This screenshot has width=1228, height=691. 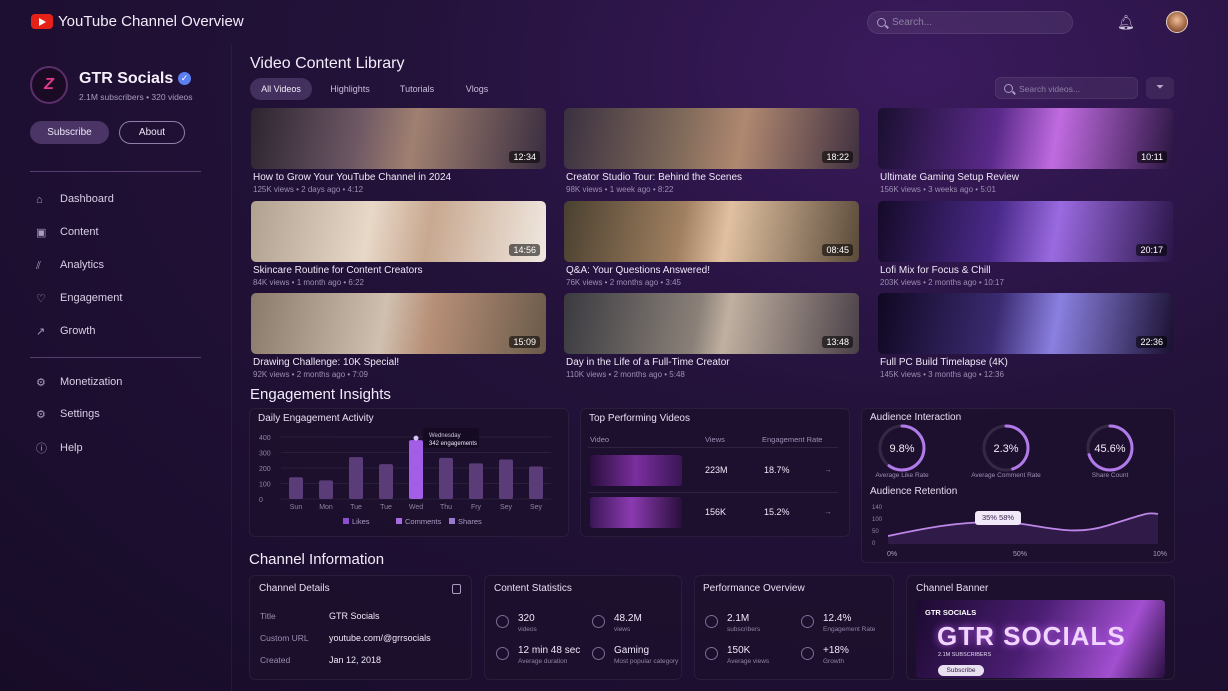 I want to click on video-thumbnail: 20:17, so click(x=1025, y=231).